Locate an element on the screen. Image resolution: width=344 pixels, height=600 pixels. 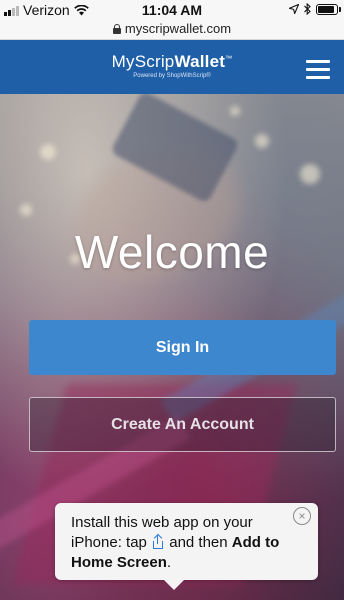
install-text-middle: and then is located at coordinates (198, 542).